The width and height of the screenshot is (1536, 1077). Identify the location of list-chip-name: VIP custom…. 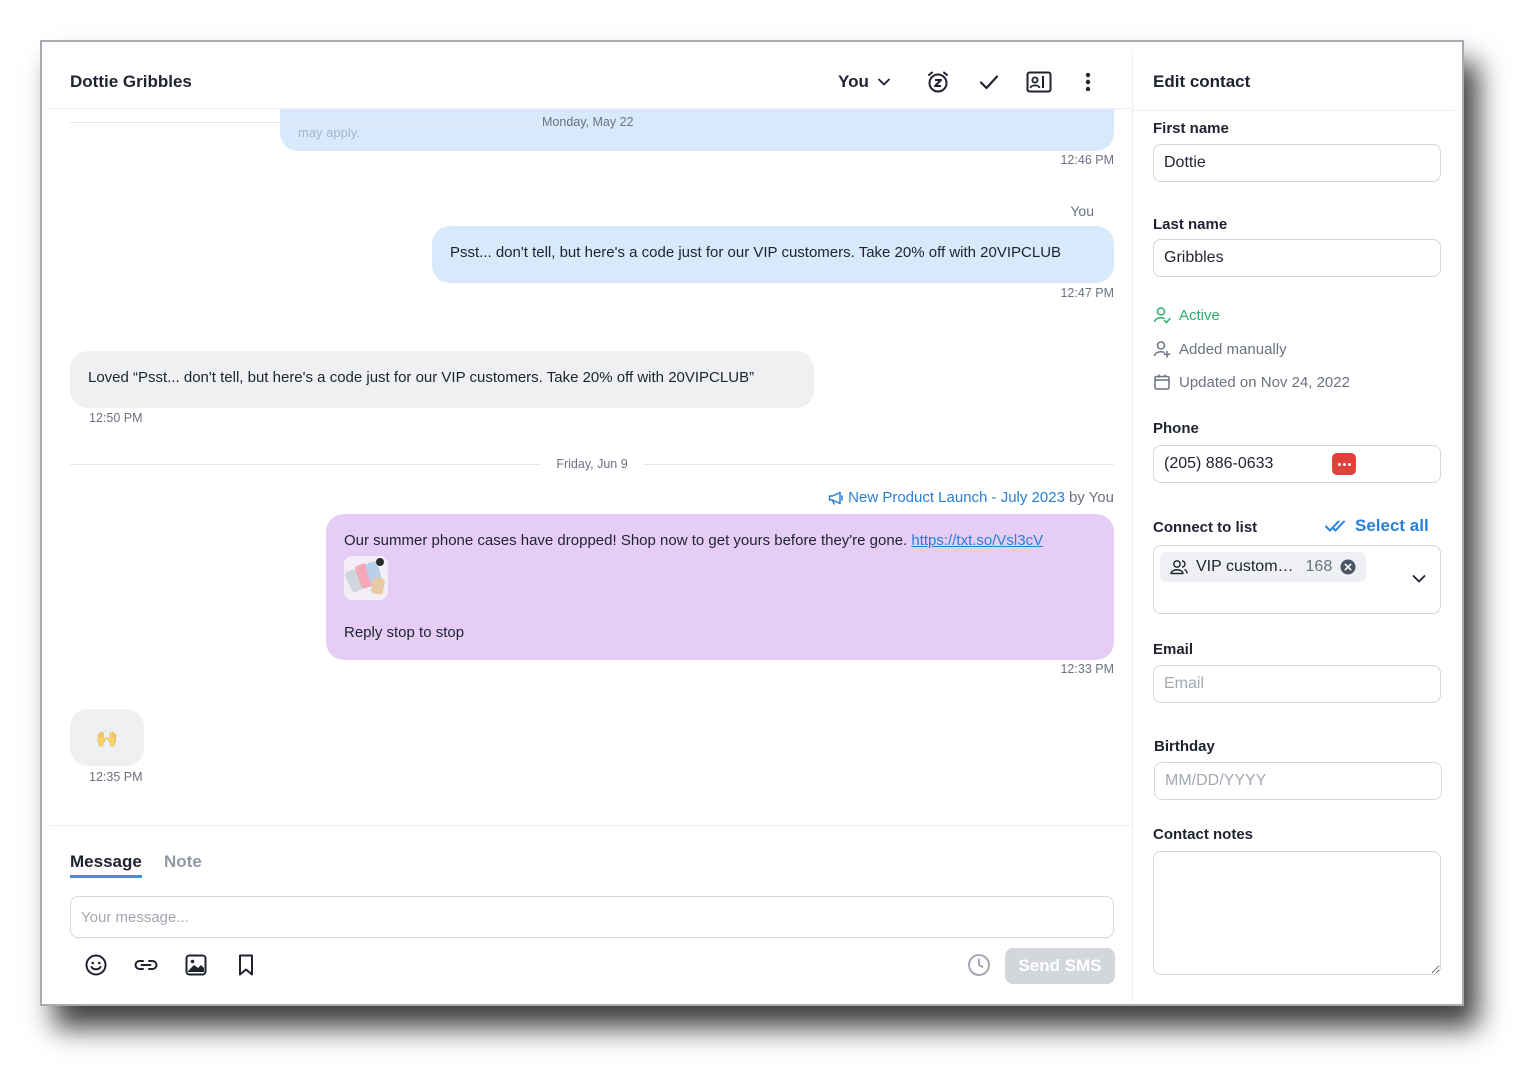
(1245, 566).